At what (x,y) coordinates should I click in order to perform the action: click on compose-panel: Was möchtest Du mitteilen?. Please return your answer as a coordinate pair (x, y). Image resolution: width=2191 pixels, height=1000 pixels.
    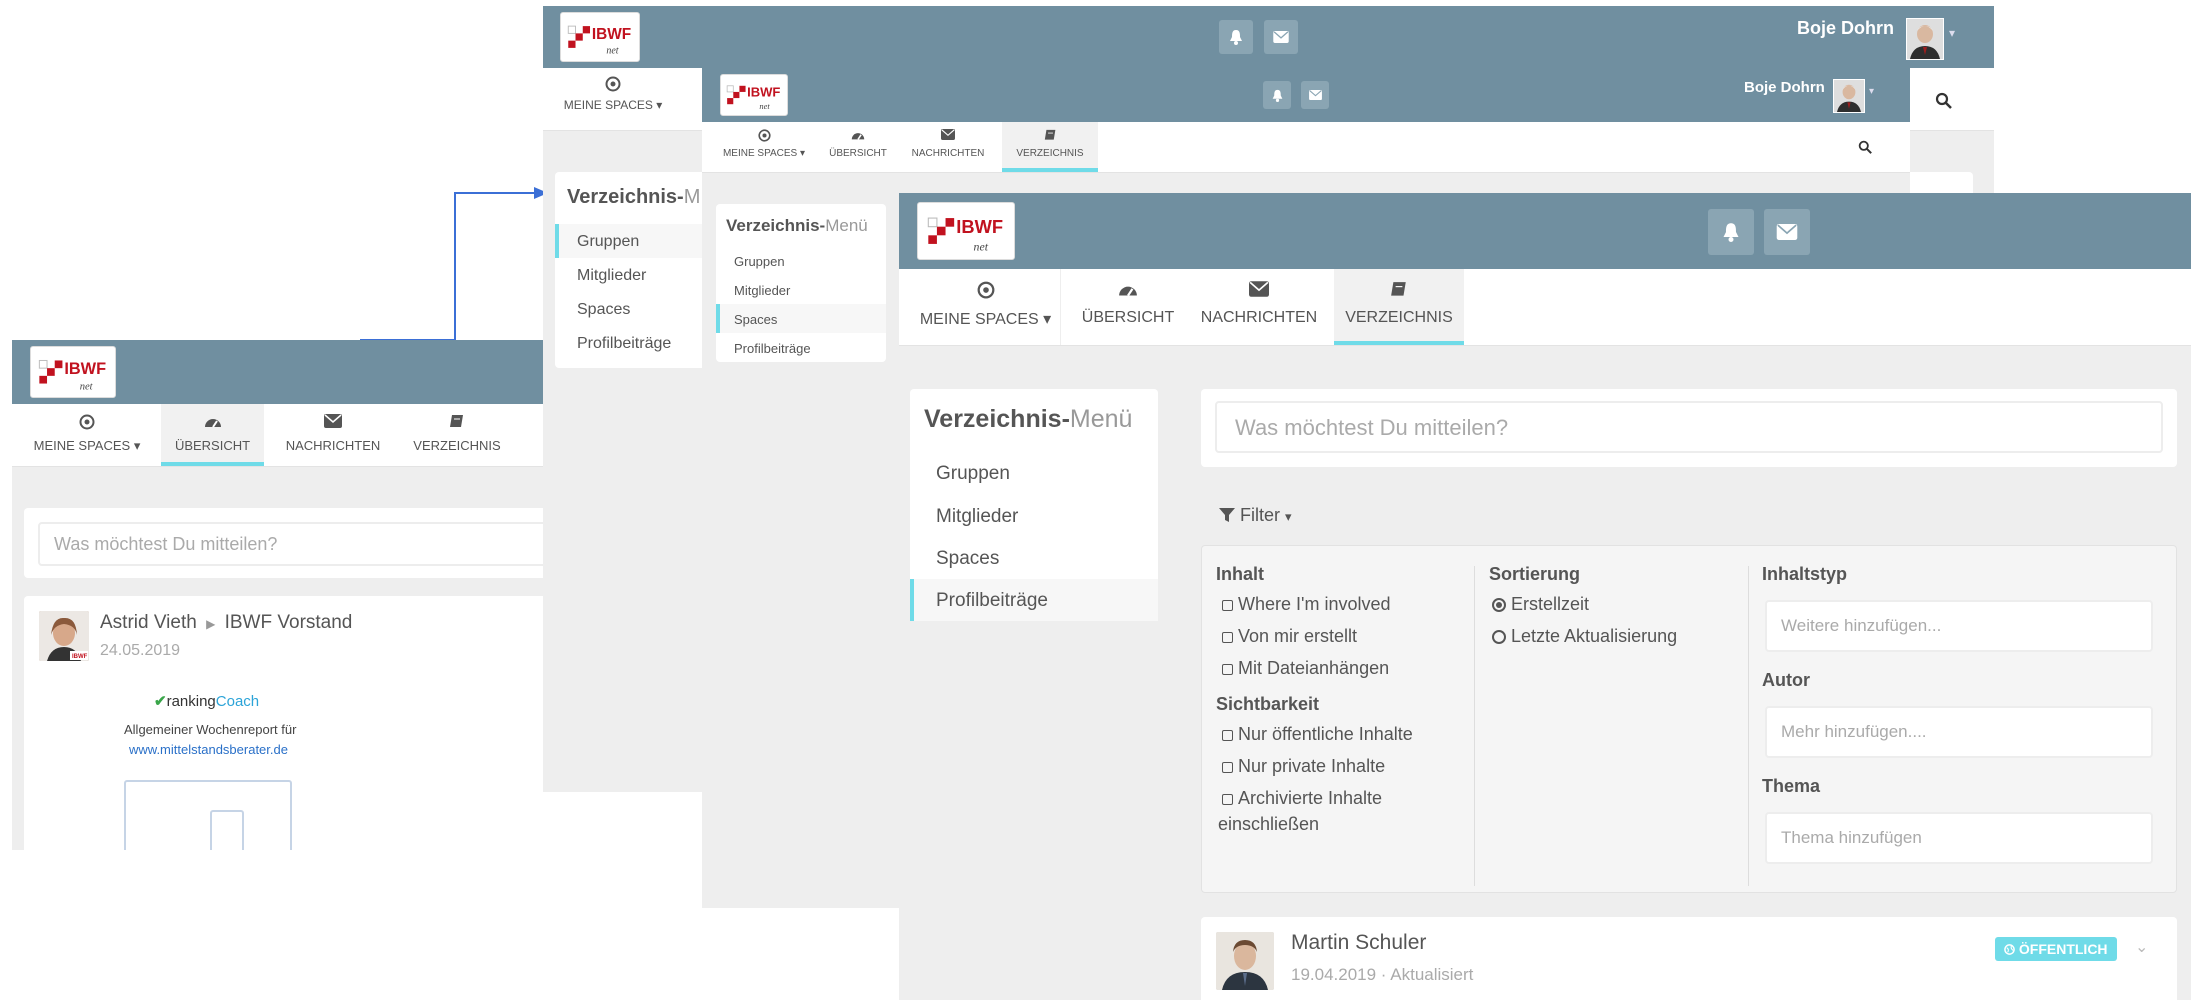
    Looking at the image, I should click on (287, 543).